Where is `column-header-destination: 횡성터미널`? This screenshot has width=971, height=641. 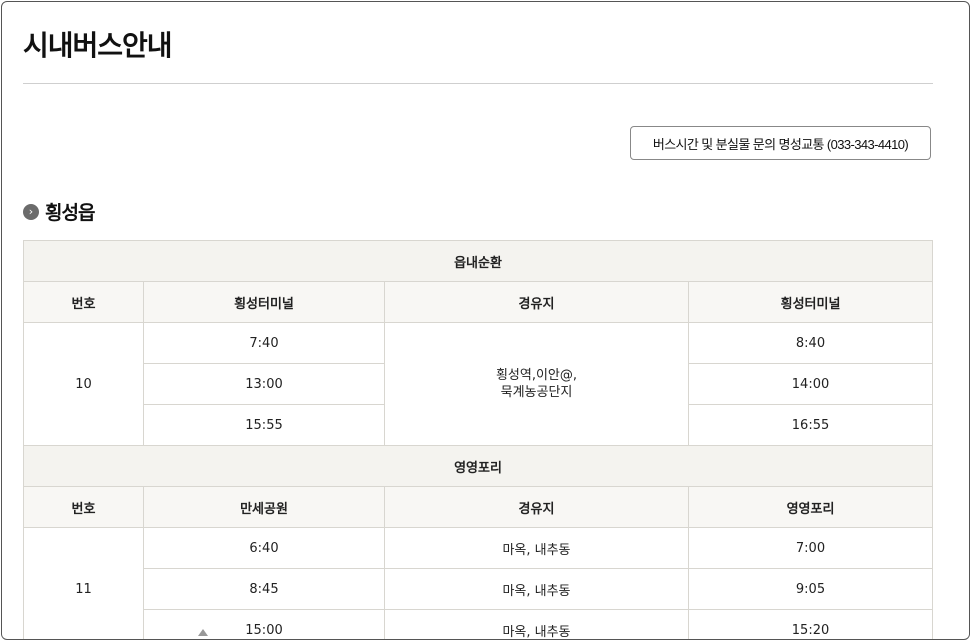
column-header-destination: 횡성터미널 is located at coordinates (810, 302).